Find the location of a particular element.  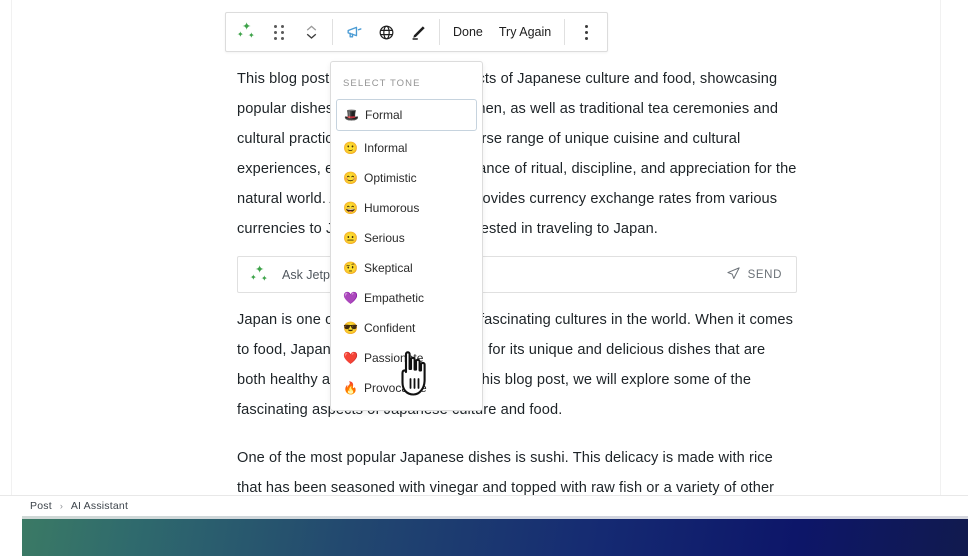

tone-label: Formal is located at coordinates (384, 115).